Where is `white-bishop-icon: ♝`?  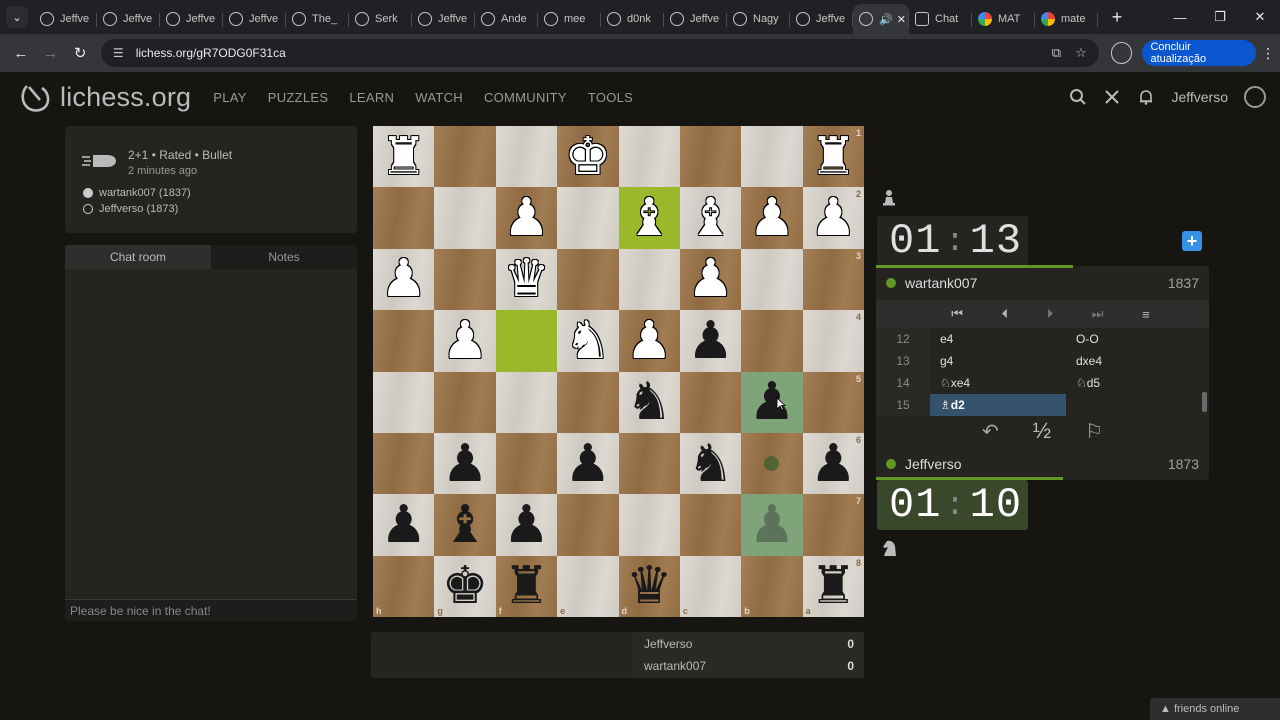 white-bishop-icon: ♝ is located at coordinates (710, 218).